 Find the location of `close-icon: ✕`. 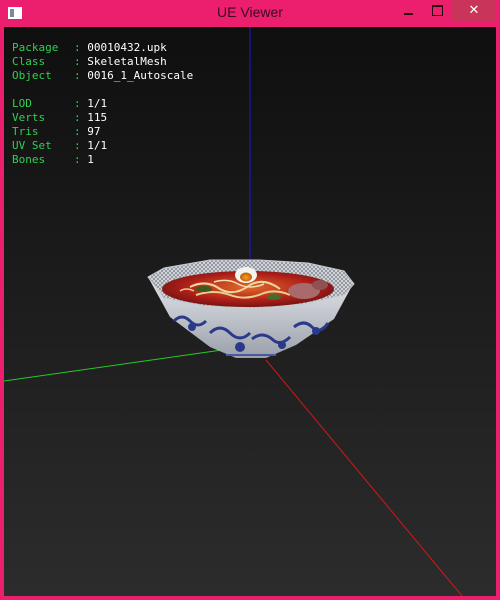

close-icon: ✕ is located at coordinates (474, 10).